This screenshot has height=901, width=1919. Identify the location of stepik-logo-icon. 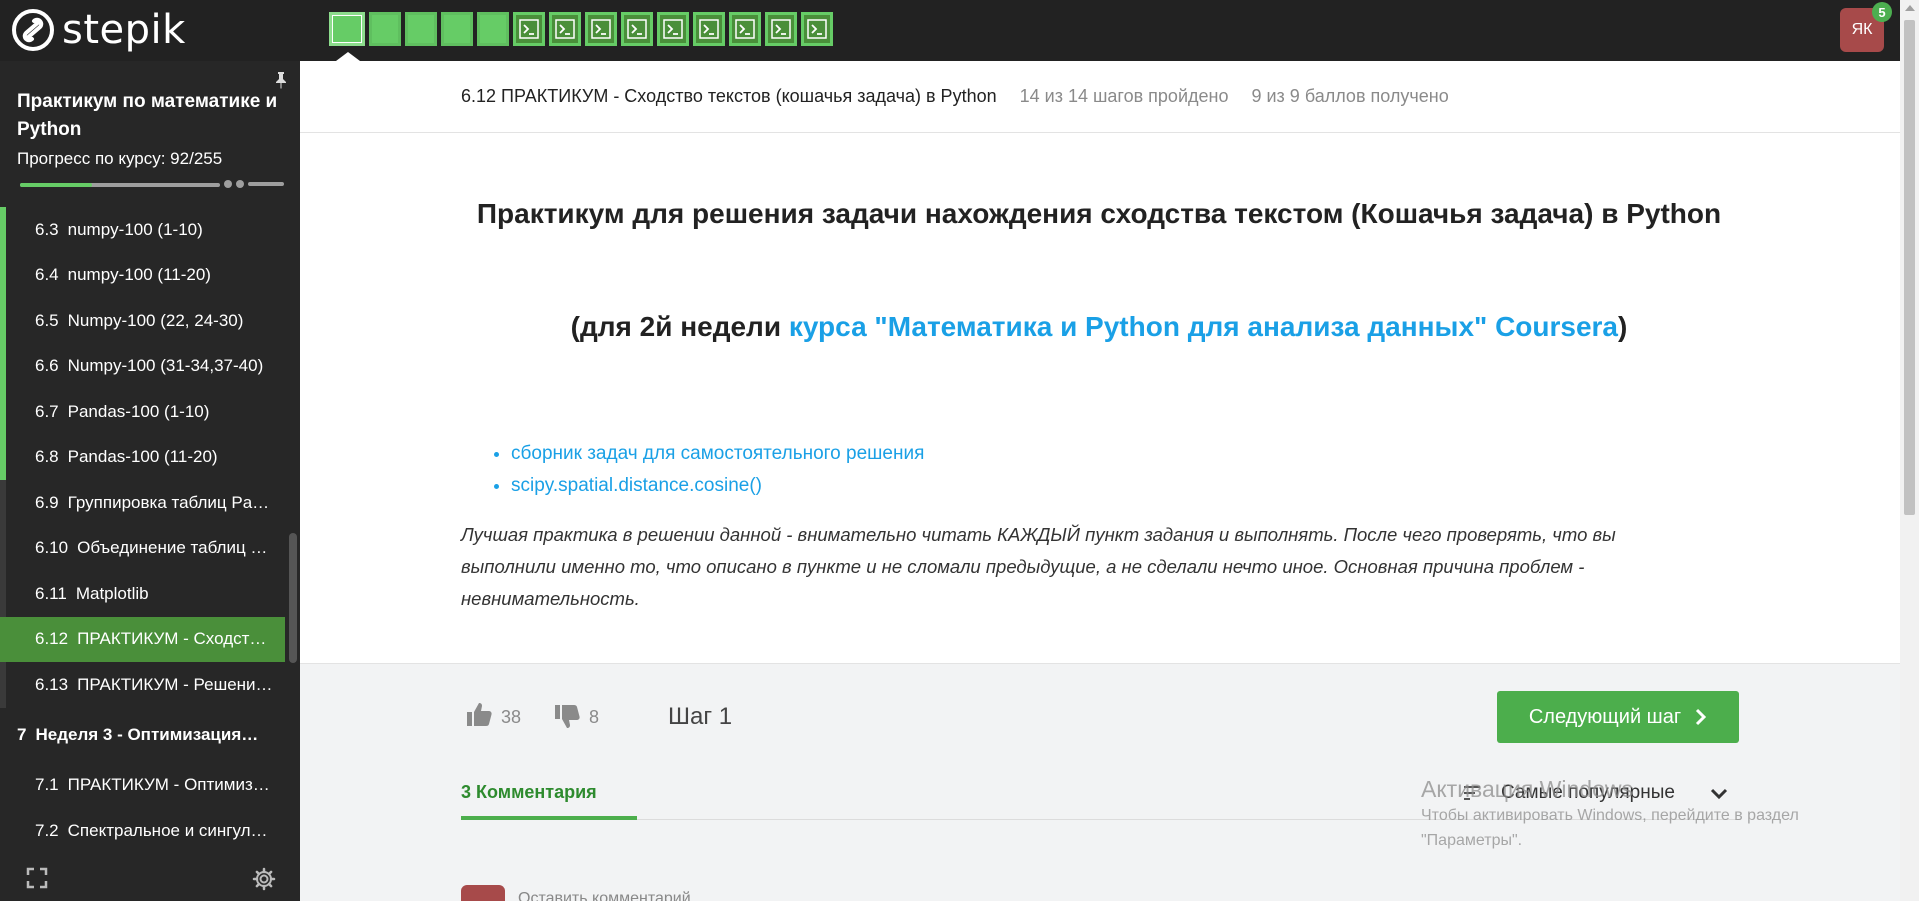
(33, 30).